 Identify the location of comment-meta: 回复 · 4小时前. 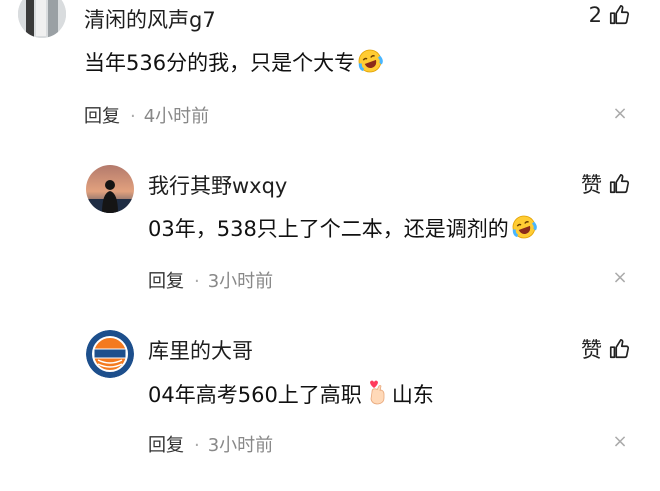
(146, 115).